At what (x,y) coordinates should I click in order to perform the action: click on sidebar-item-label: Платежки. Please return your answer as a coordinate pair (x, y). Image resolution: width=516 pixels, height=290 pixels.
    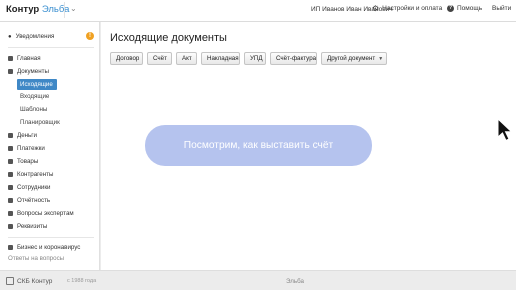
    Looking at the image, I should click on (31, 148).